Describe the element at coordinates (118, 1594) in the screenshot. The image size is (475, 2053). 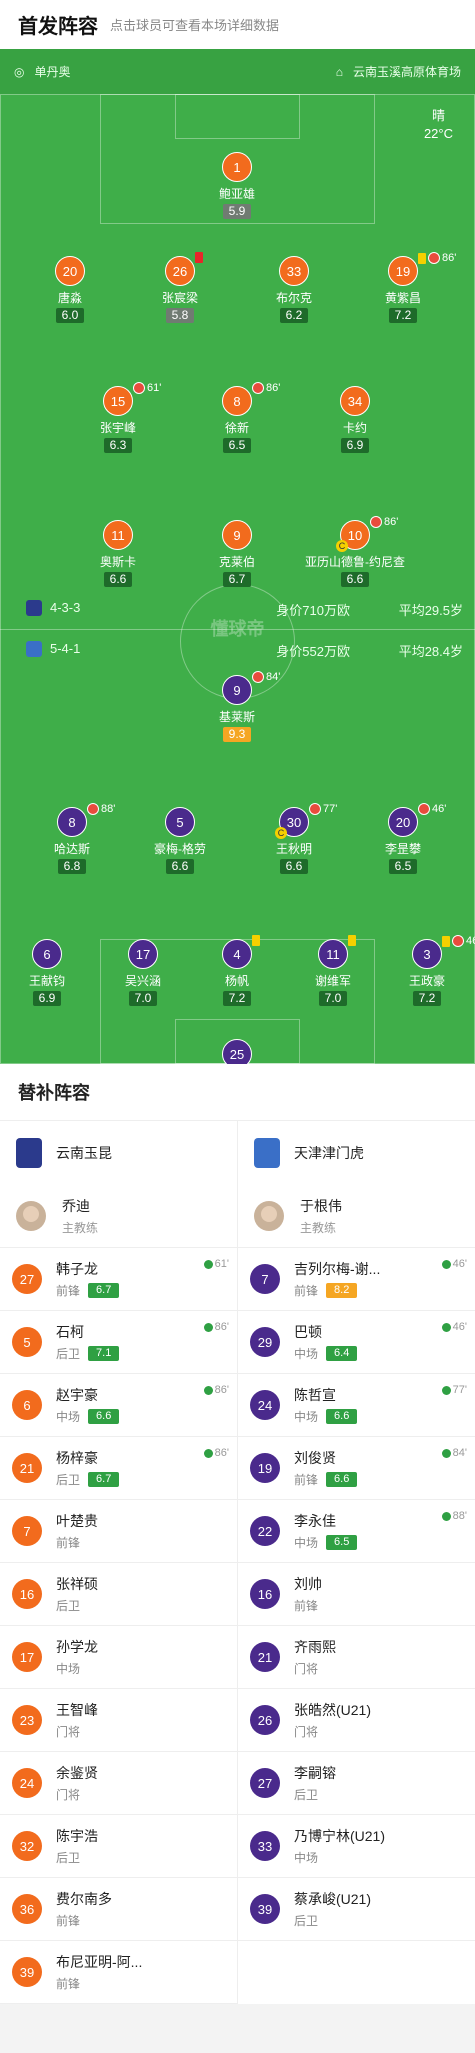
I see `sub-player-row: 16 张祥硕 后卫` at that location.